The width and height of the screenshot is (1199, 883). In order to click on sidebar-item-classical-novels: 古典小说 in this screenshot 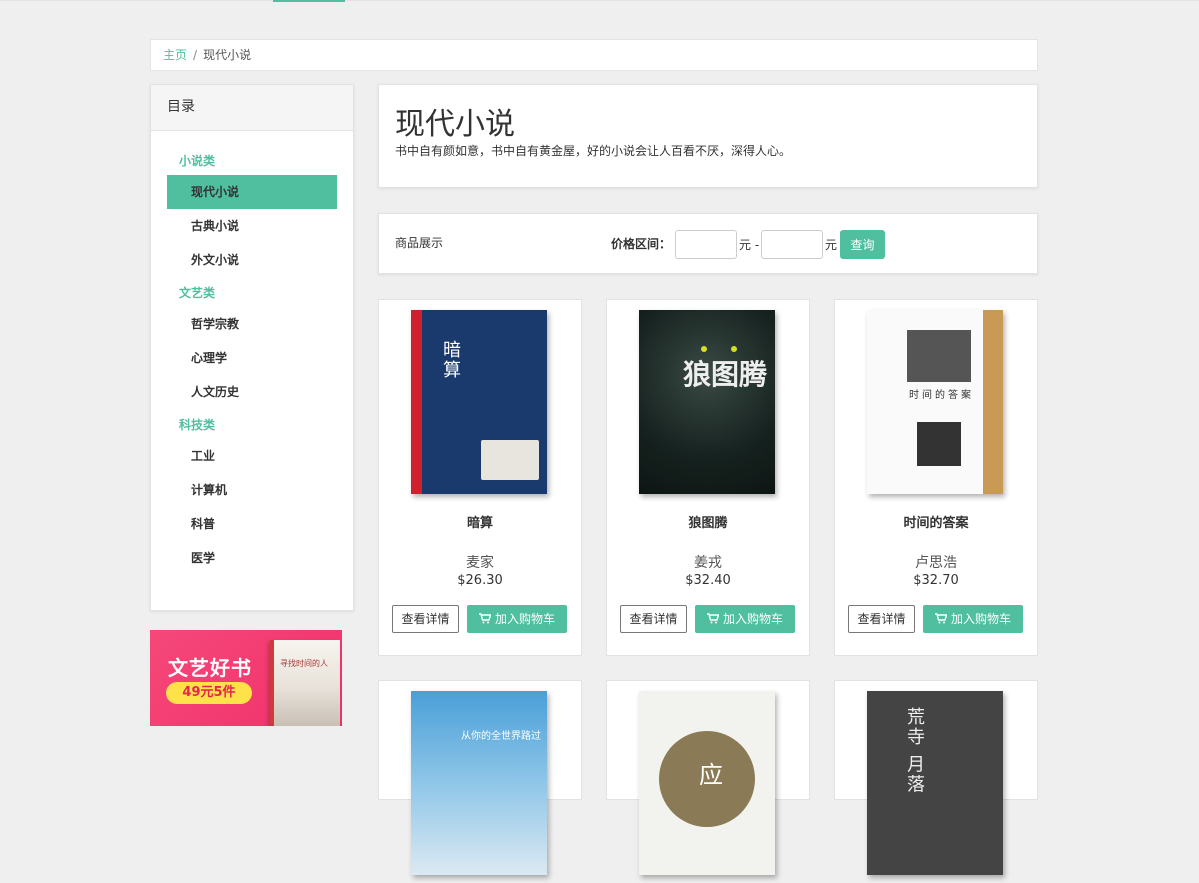, I will do `click(252, 226)`.